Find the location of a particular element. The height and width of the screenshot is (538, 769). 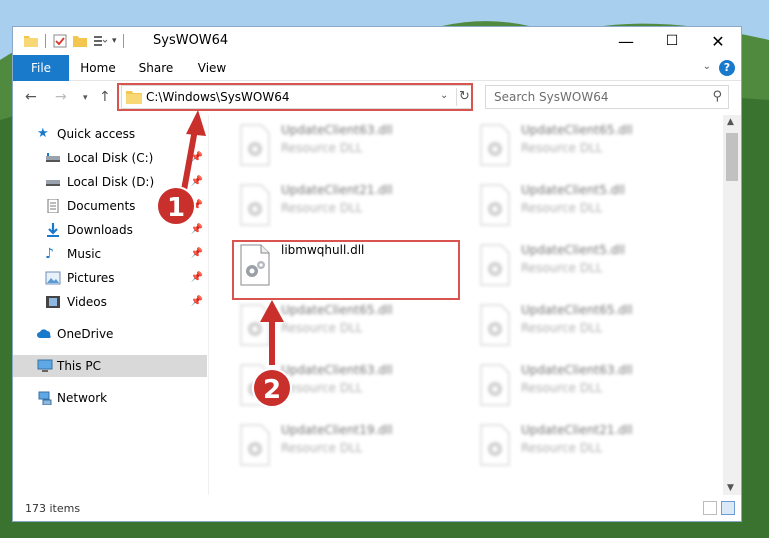

file-tile-libmwqhull: libmwqhull.dll is located at coordinates (348, 265).